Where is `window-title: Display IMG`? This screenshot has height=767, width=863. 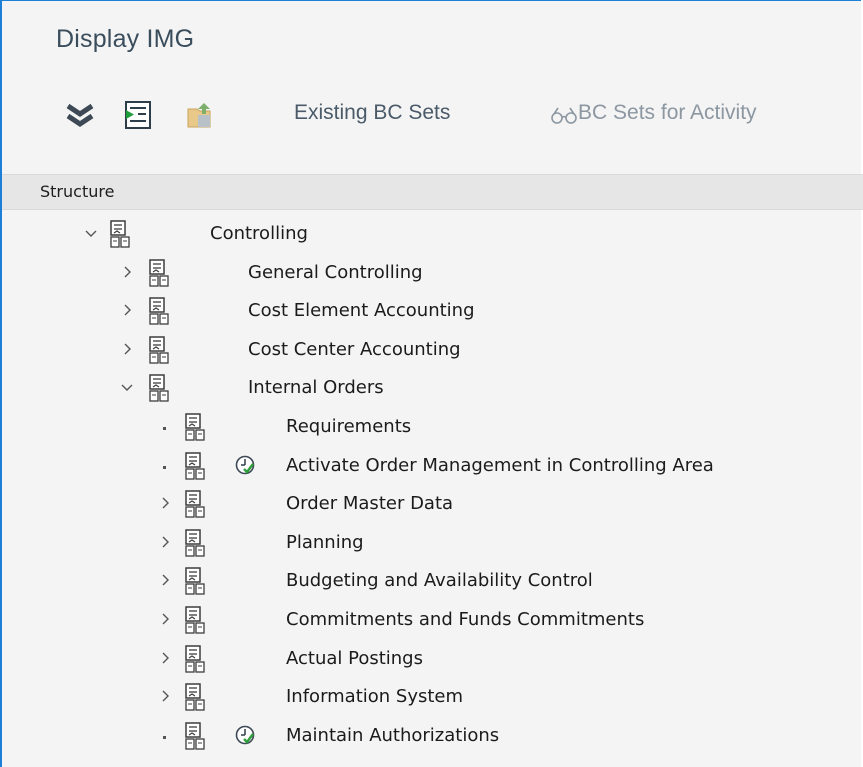 window-title: Display IMG is located at coordinates (125, 39).